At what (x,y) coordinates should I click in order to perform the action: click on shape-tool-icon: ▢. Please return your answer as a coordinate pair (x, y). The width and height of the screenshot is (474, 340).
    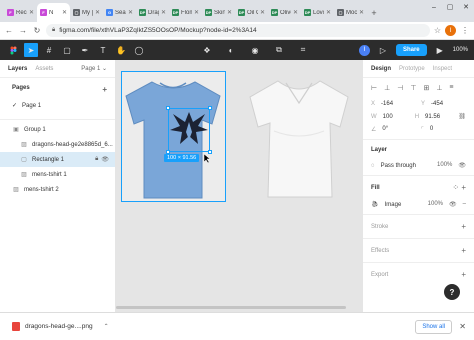
    Looking at the image, I should click on (67, 50).